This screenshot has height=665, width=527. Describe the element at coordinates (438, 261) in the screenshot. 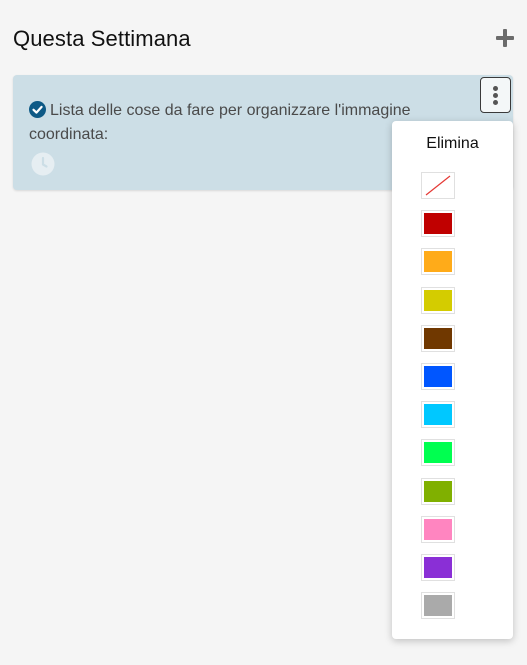

I see `color-swatch-orange` at that location.